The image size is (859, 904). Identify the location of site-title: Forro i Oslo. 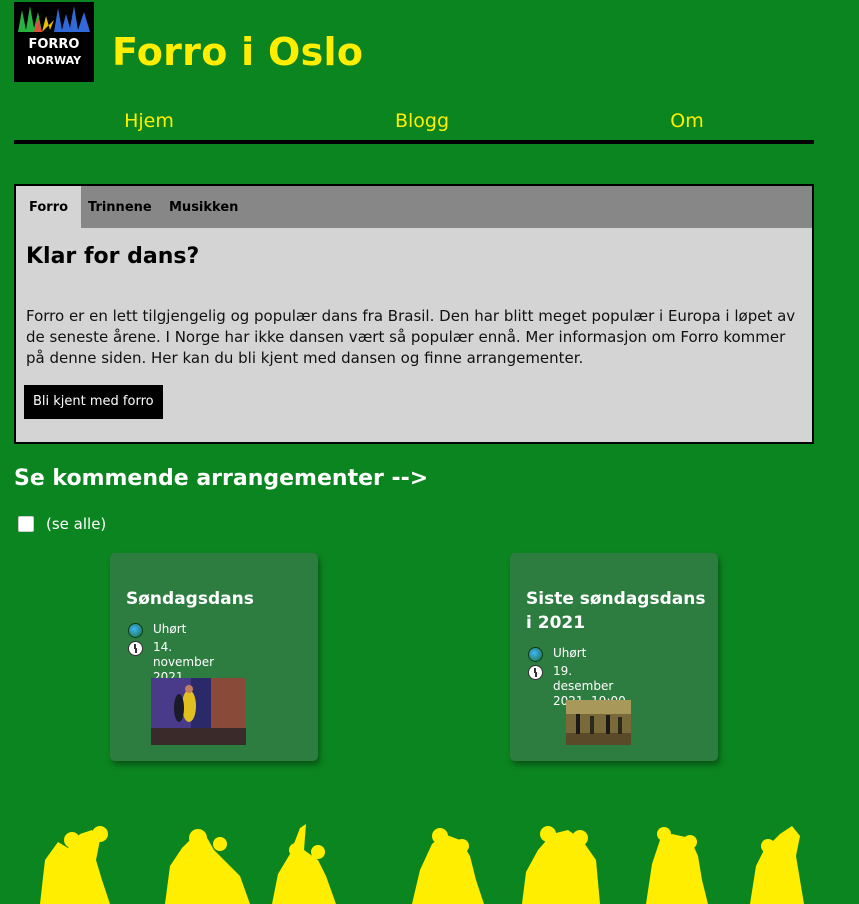
(238, 52).